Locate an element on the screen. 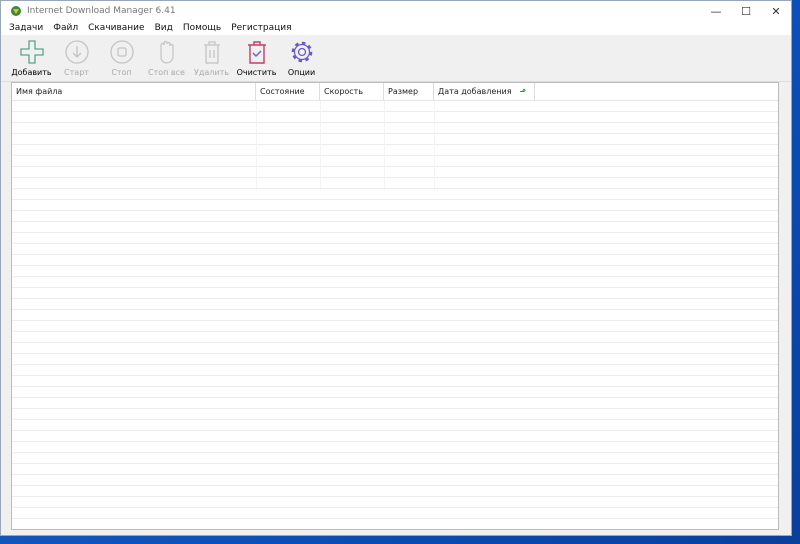 This screenshot has height=544, width=800. add-button: Добавить is located at coordinates (31, 58).